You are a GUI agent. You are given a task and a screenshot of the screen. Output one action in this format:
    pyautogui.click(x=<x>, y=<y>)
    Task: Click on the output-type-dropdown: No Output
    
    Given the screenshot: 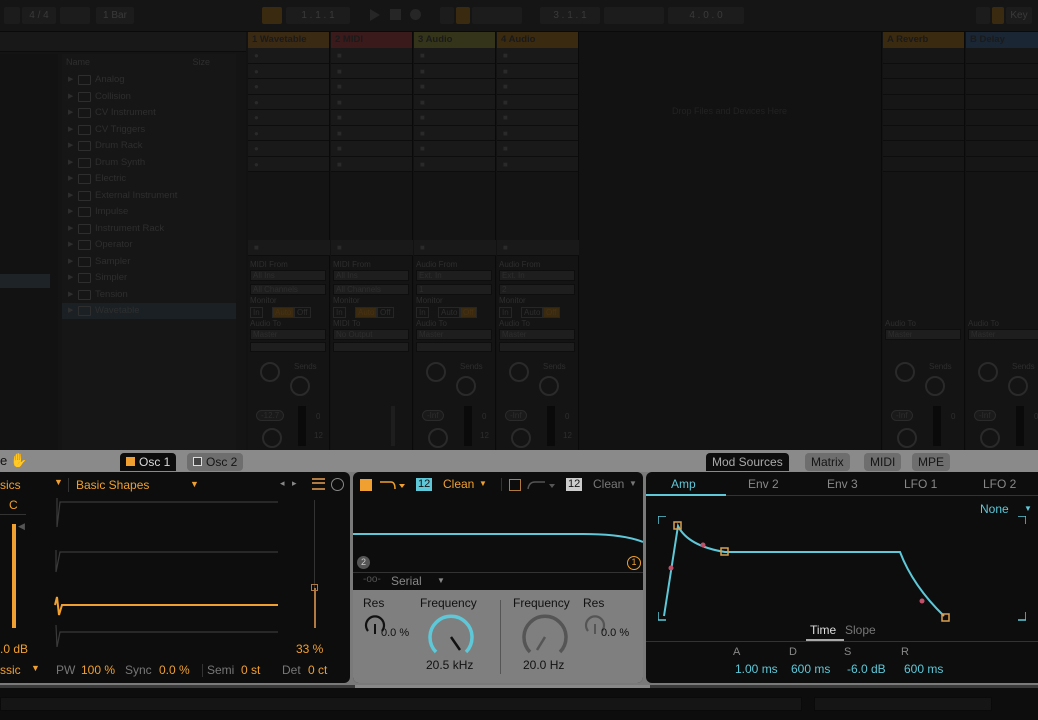 What is the action you would take?
    pyautogui.click(x=371, y=334)
    